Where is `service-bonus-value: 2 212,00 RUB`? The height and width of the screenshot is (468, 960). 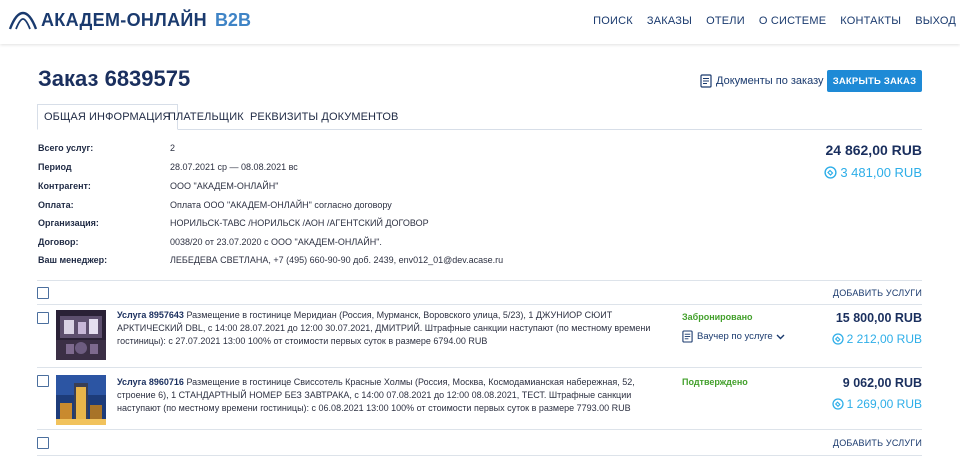 service-bonus-value: 2 212,00 RUB is located at coordinates (884, 339).